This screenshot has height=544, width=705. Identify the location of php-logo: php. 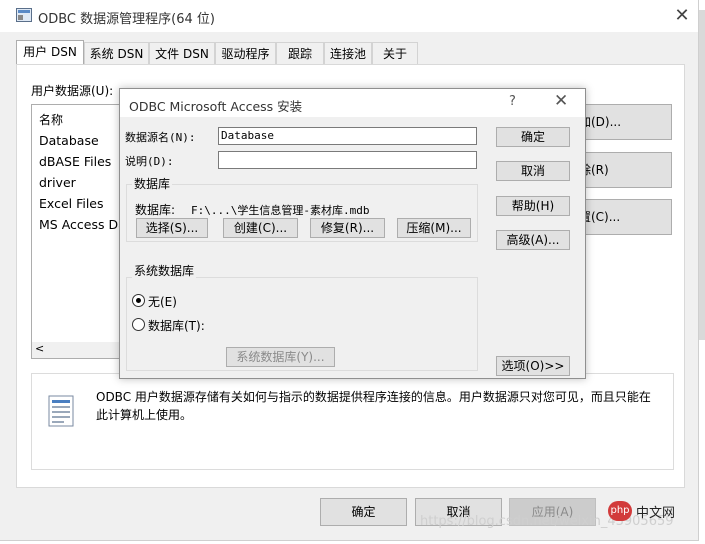
(620, 511).